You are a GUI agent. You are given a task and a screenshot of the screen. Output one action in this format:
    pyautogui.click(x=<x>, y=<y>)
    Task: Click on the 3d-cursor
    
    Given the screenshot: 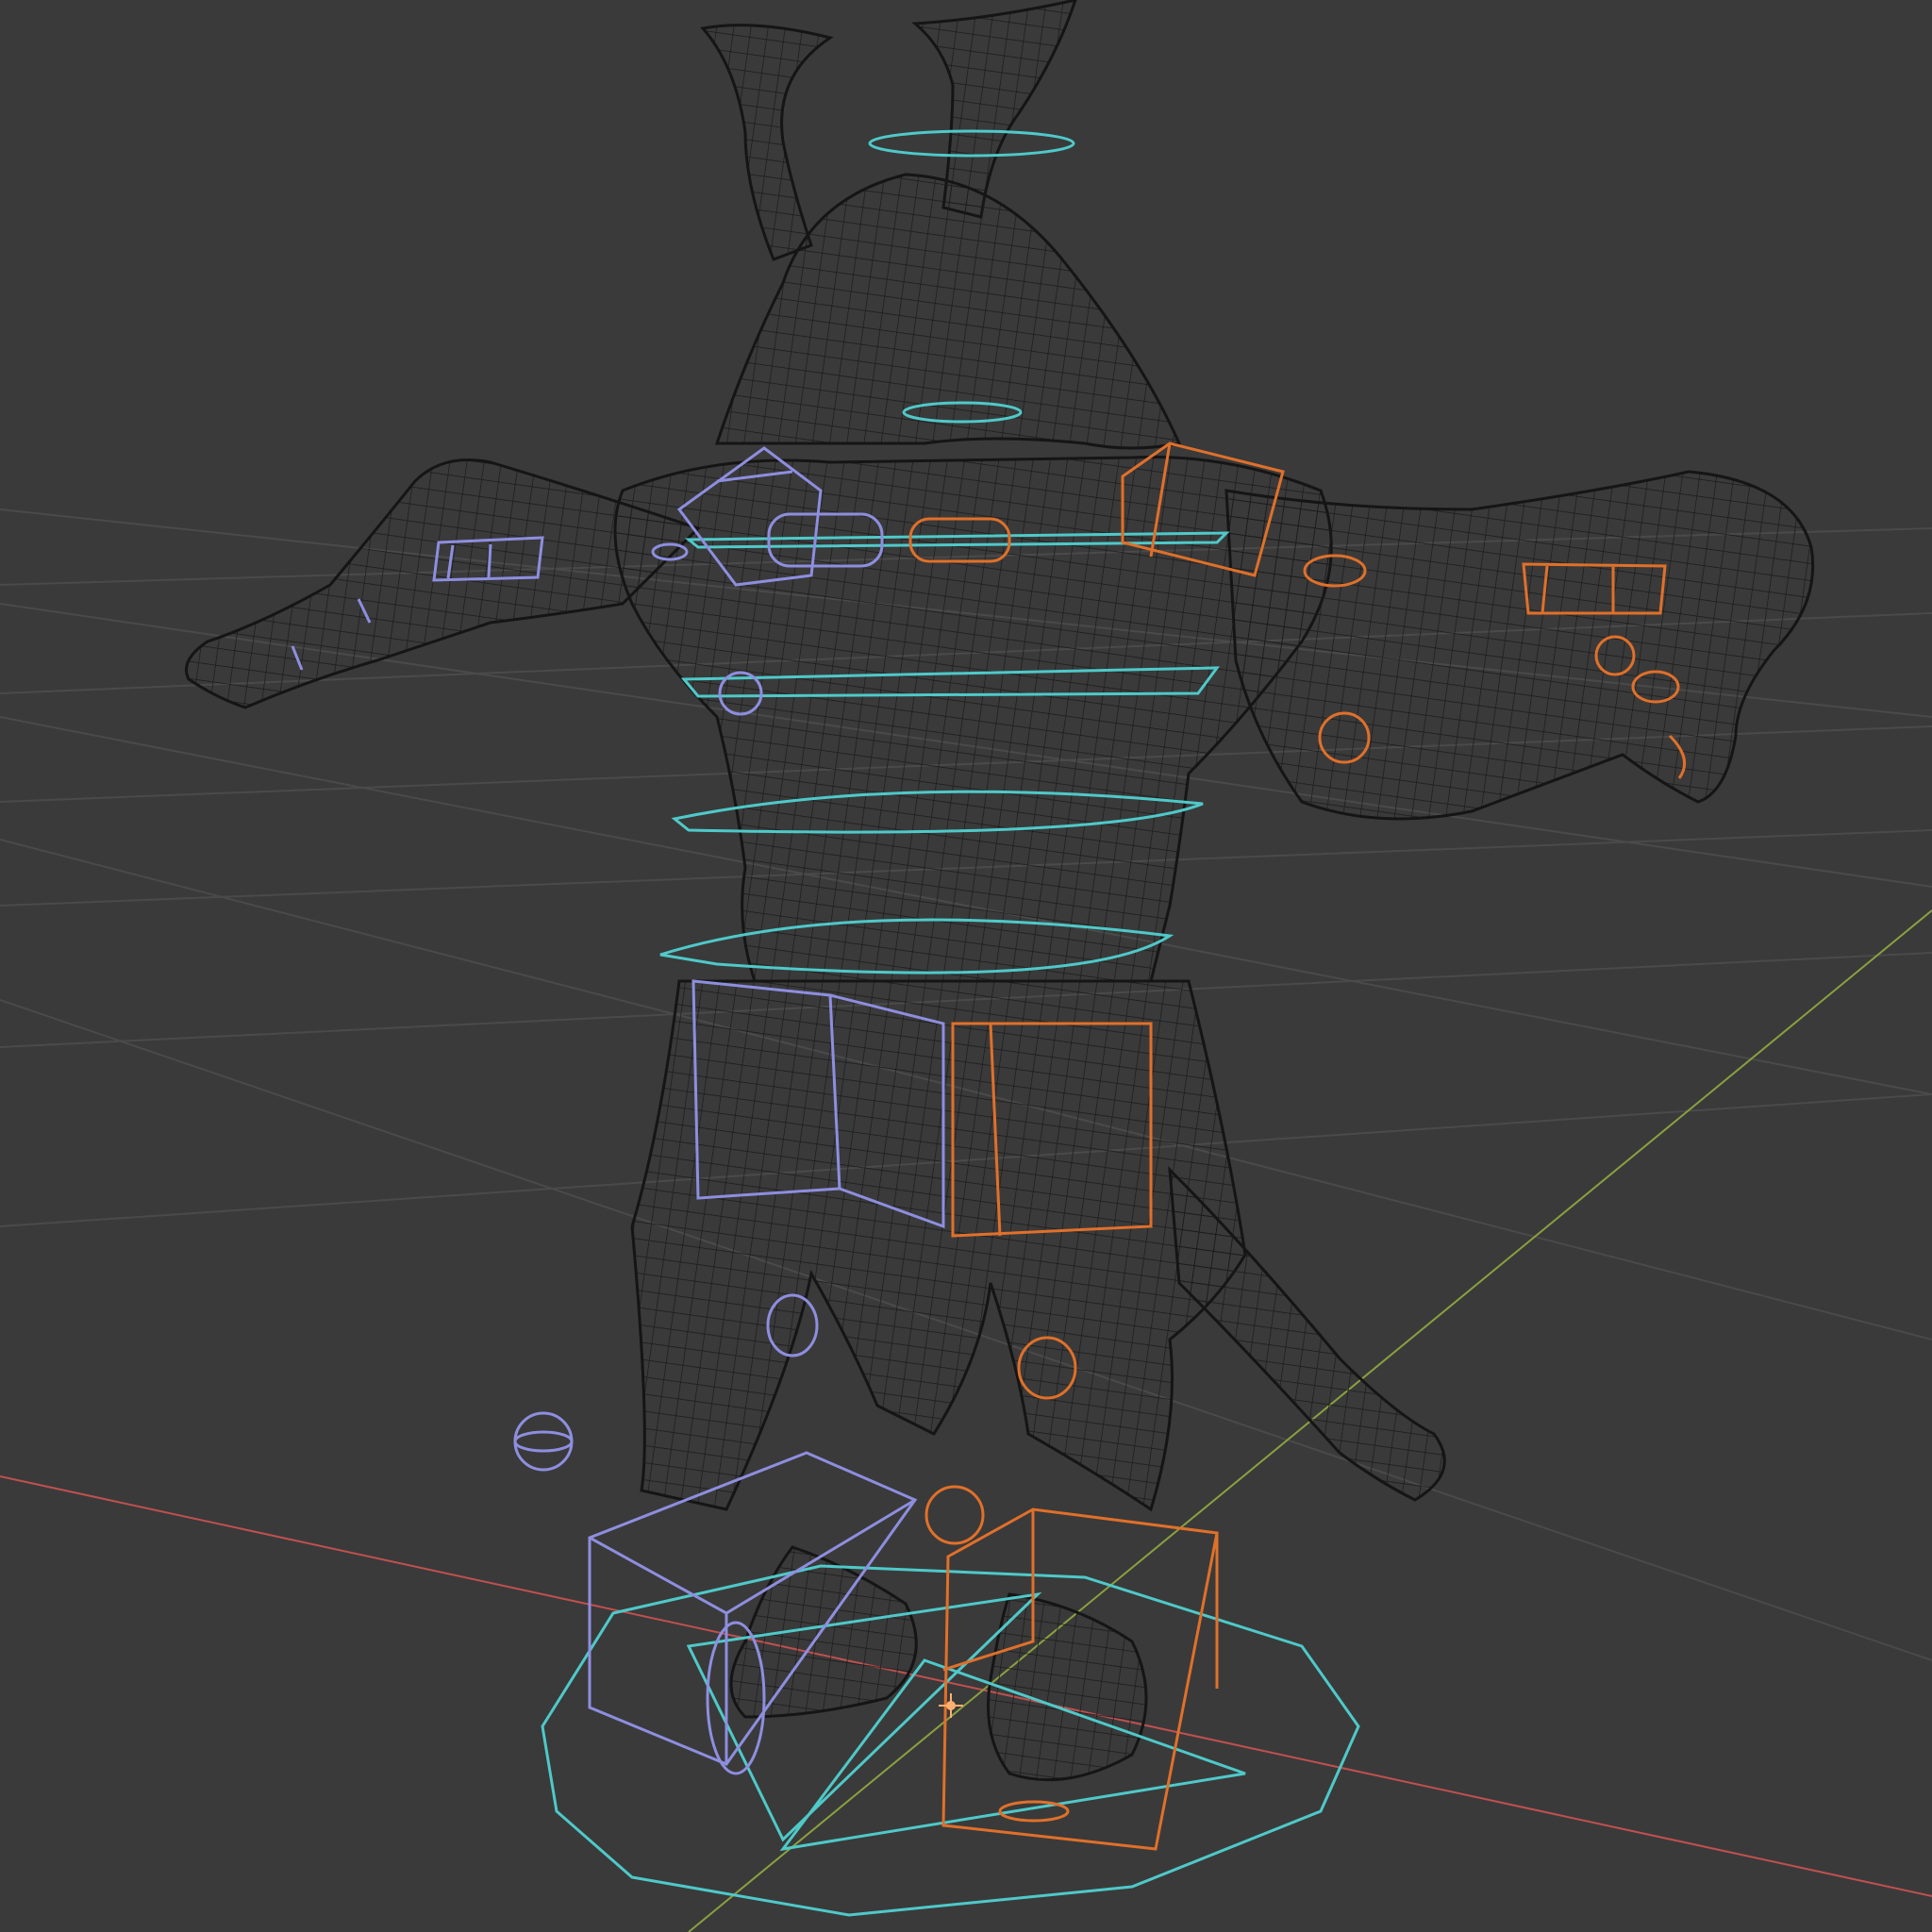 What is the action you would take?
    pyautogui.click(x=951, y=1706)
    